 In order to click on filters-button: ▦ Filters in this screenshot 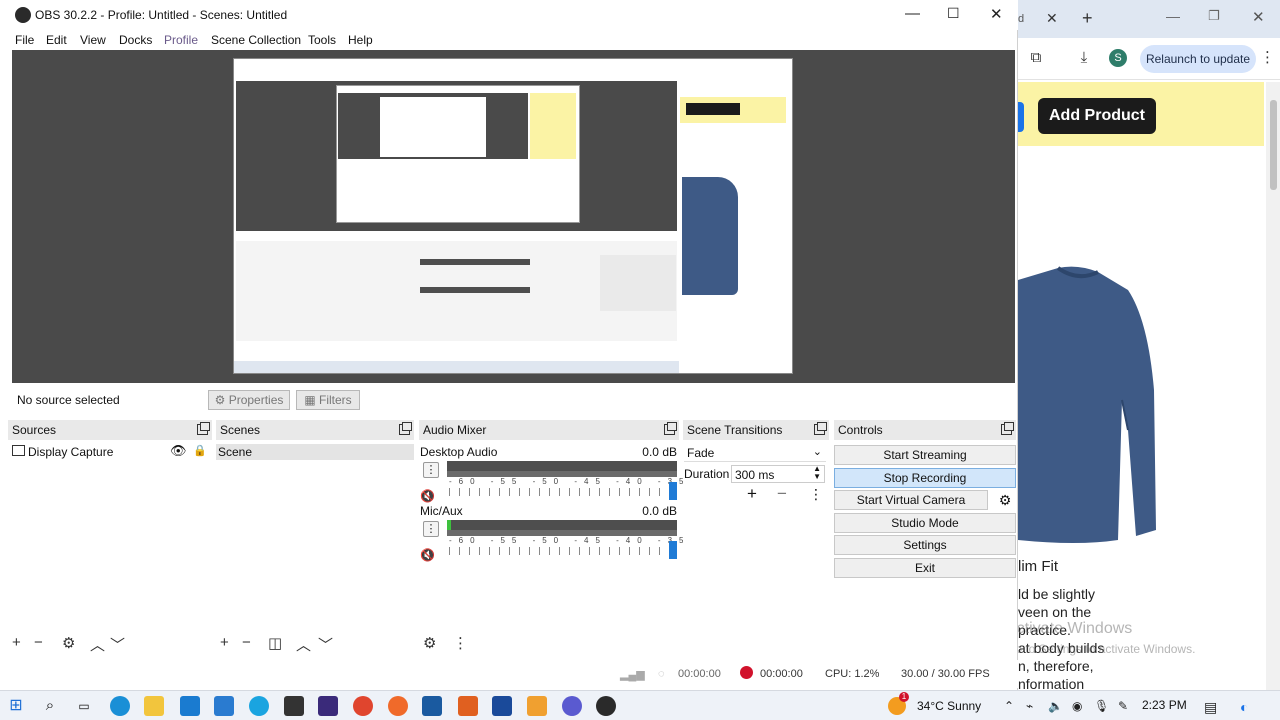, I will do `click(328, 400)`.